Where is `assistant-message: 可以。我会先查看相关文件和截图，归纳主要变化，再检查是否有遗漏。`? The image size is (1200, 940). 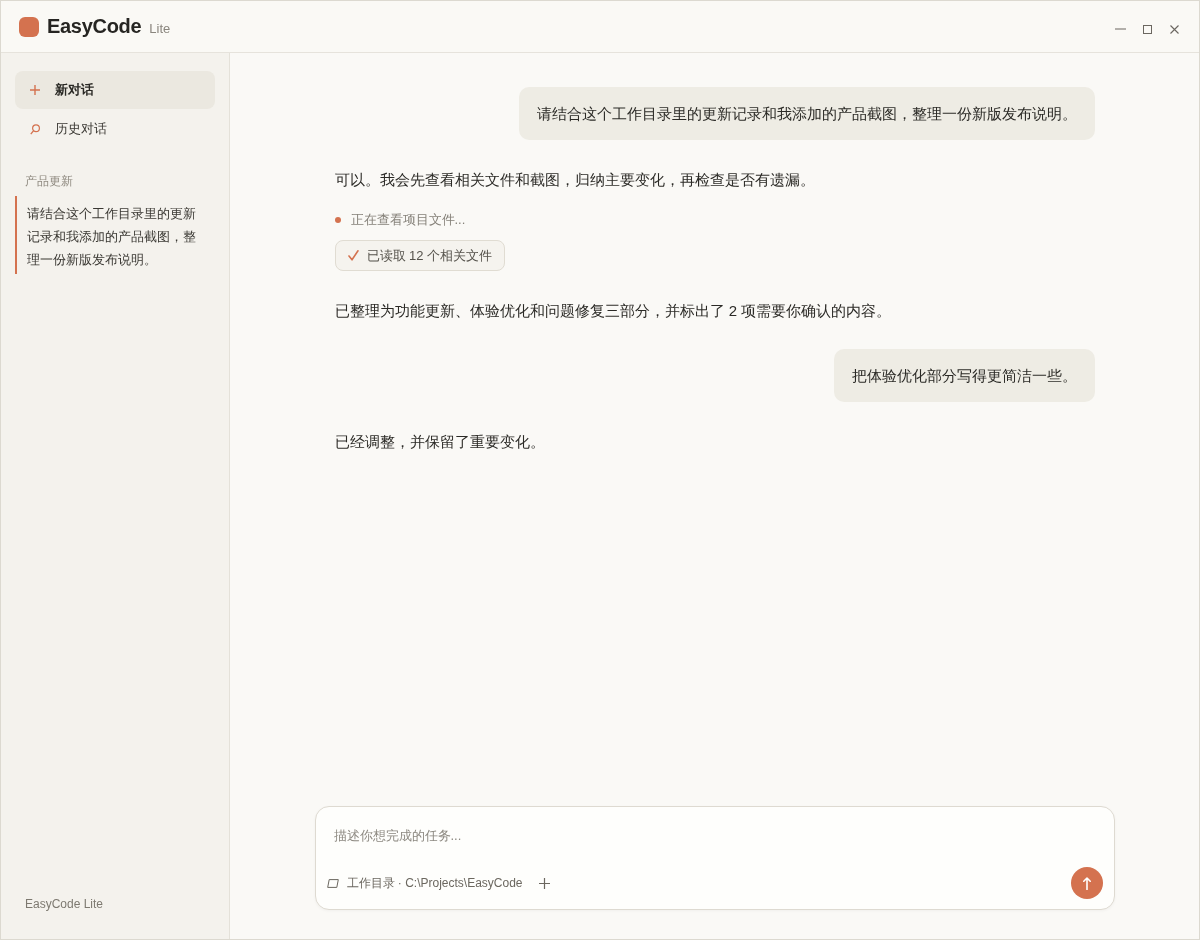 assistant-message: 可以。我会先查看相关文件和截图，归纳主要变化，再检查是否有遗漏。 is located at coordinates (574, 180).